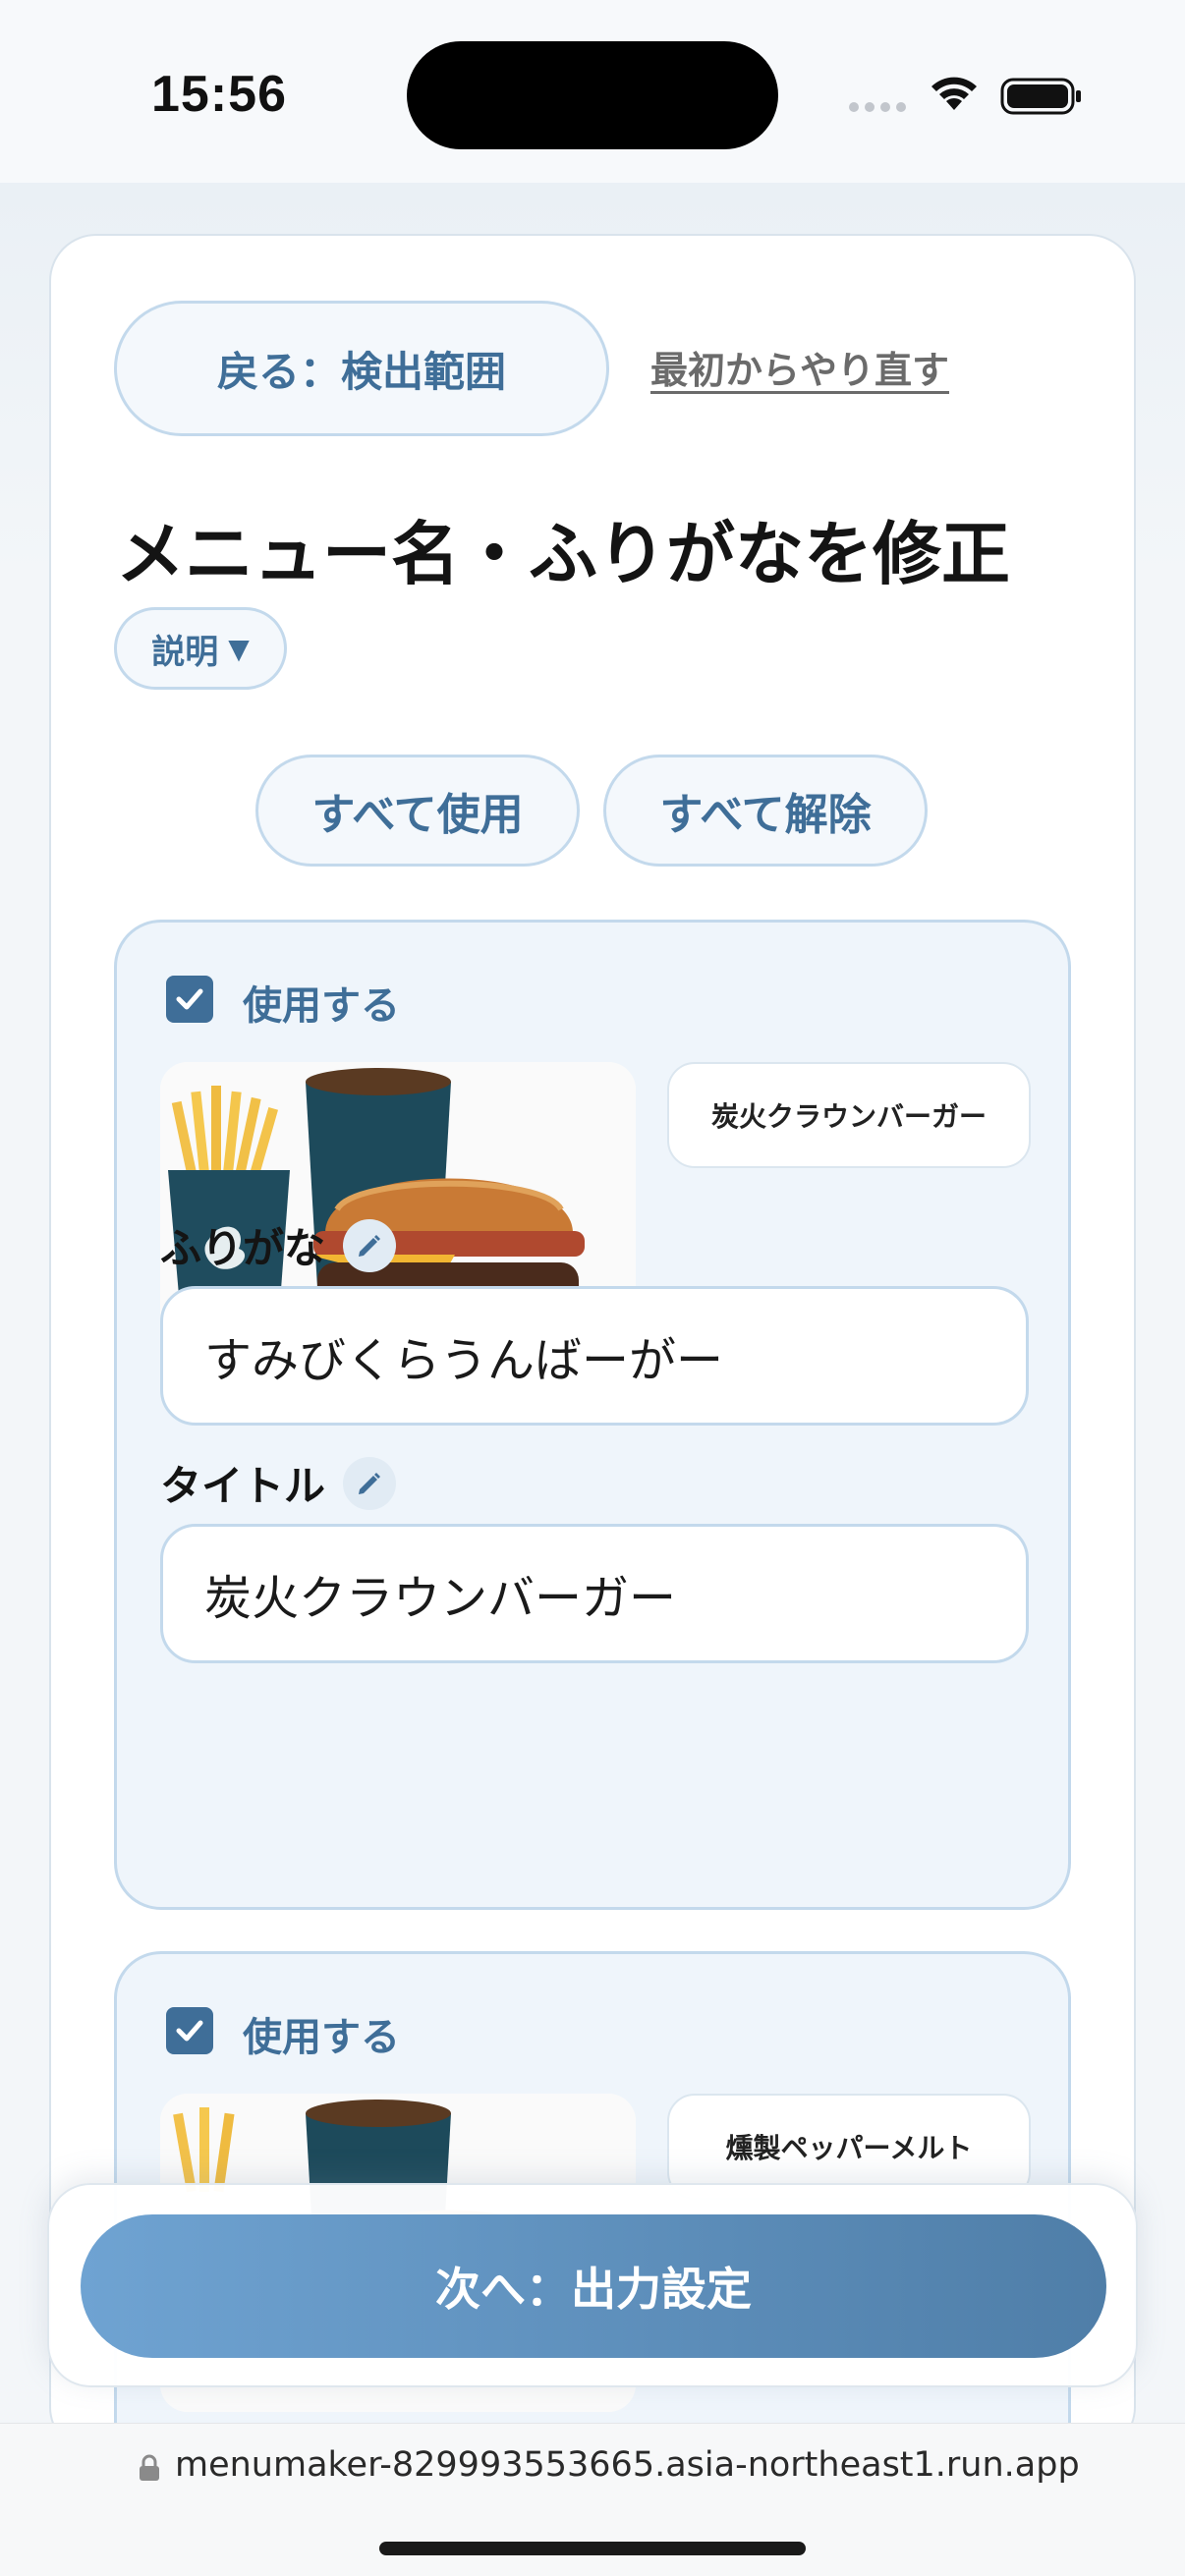 The height and width of the screenshot is (2576, 1185). I want to click on triangle-down-icon: ▼, so click(239, 648).